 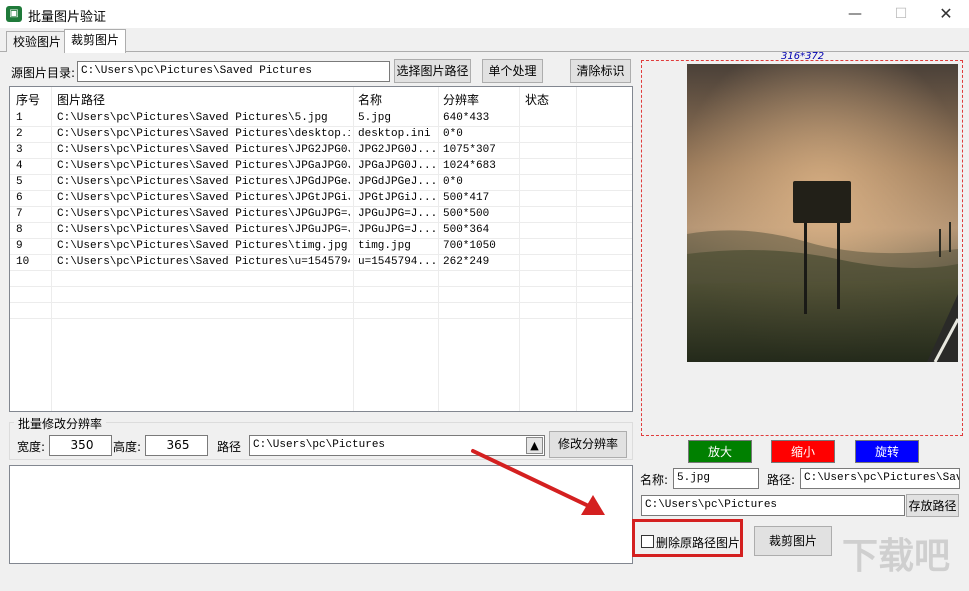 I want to click on preview-image, so click(x=822, y=213).